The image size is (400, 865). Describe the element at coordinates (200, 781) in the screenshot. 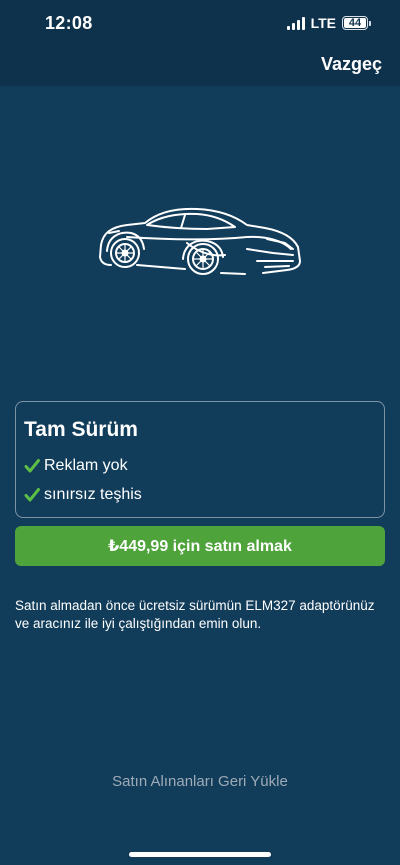

I see `restore-purchases-button: Satın Alınanları Geri Yükle` at that location.